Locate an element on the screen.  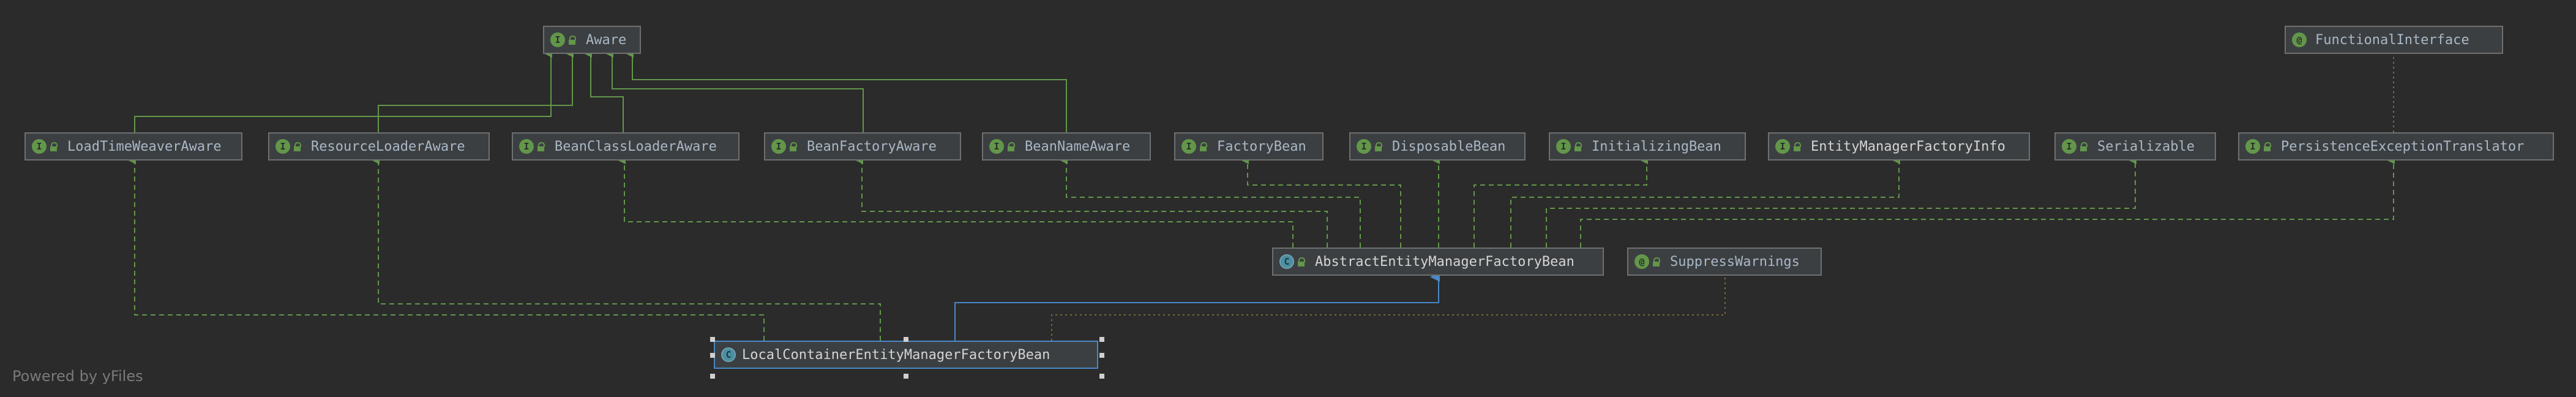
node-entity-manager-factory-info: I EntityManagerFactoryInfo is located at coordinates (1899, 146).